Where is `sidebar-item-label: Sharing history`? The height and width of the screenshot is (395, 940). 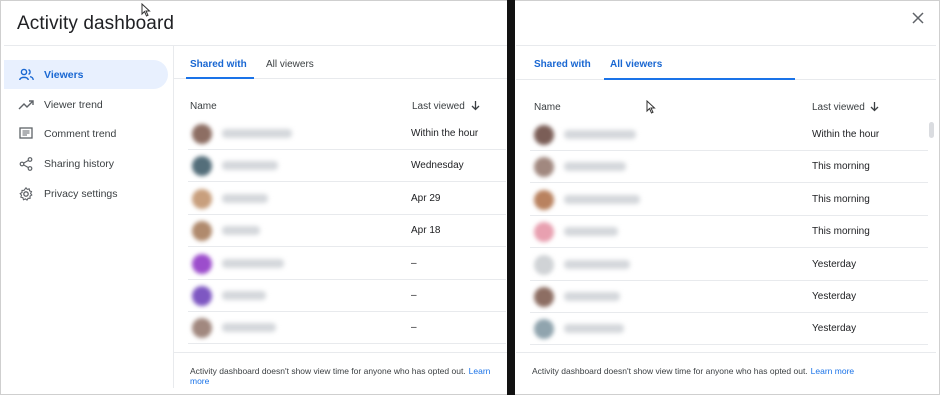 sidebar-item-label: Sharing history is located at coordinates (79, 163).